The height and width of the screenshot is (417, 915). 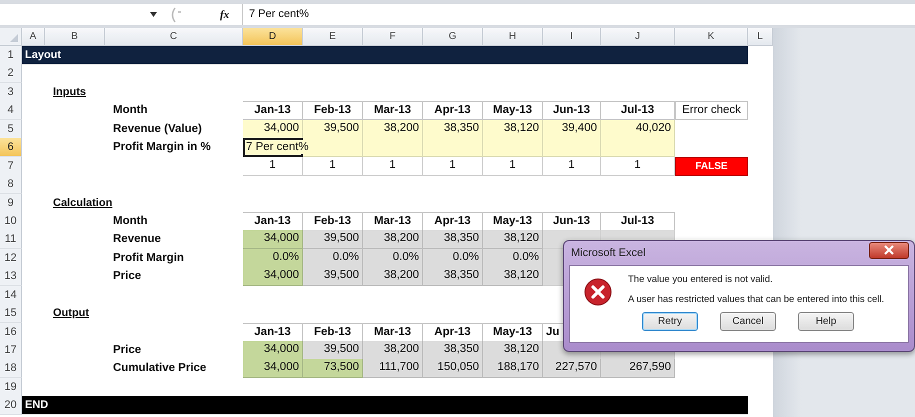 What do you see at coordinates (333, 37) in the screenshot?
I see `column-header: E` at bounding box center [333, 37].